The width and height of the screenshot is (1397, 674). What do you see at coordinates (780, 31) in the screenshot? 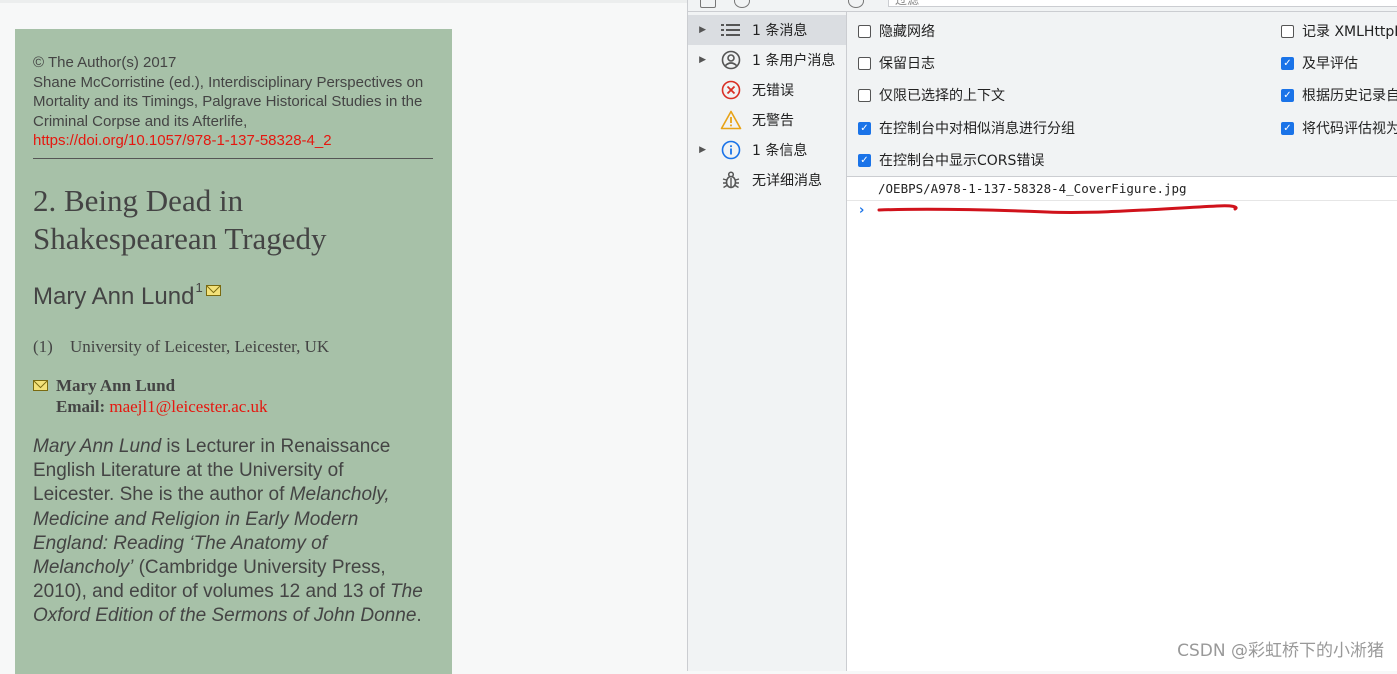
I see `sidebar-item-label: 1 条消息` at bounding box center [780, 31].